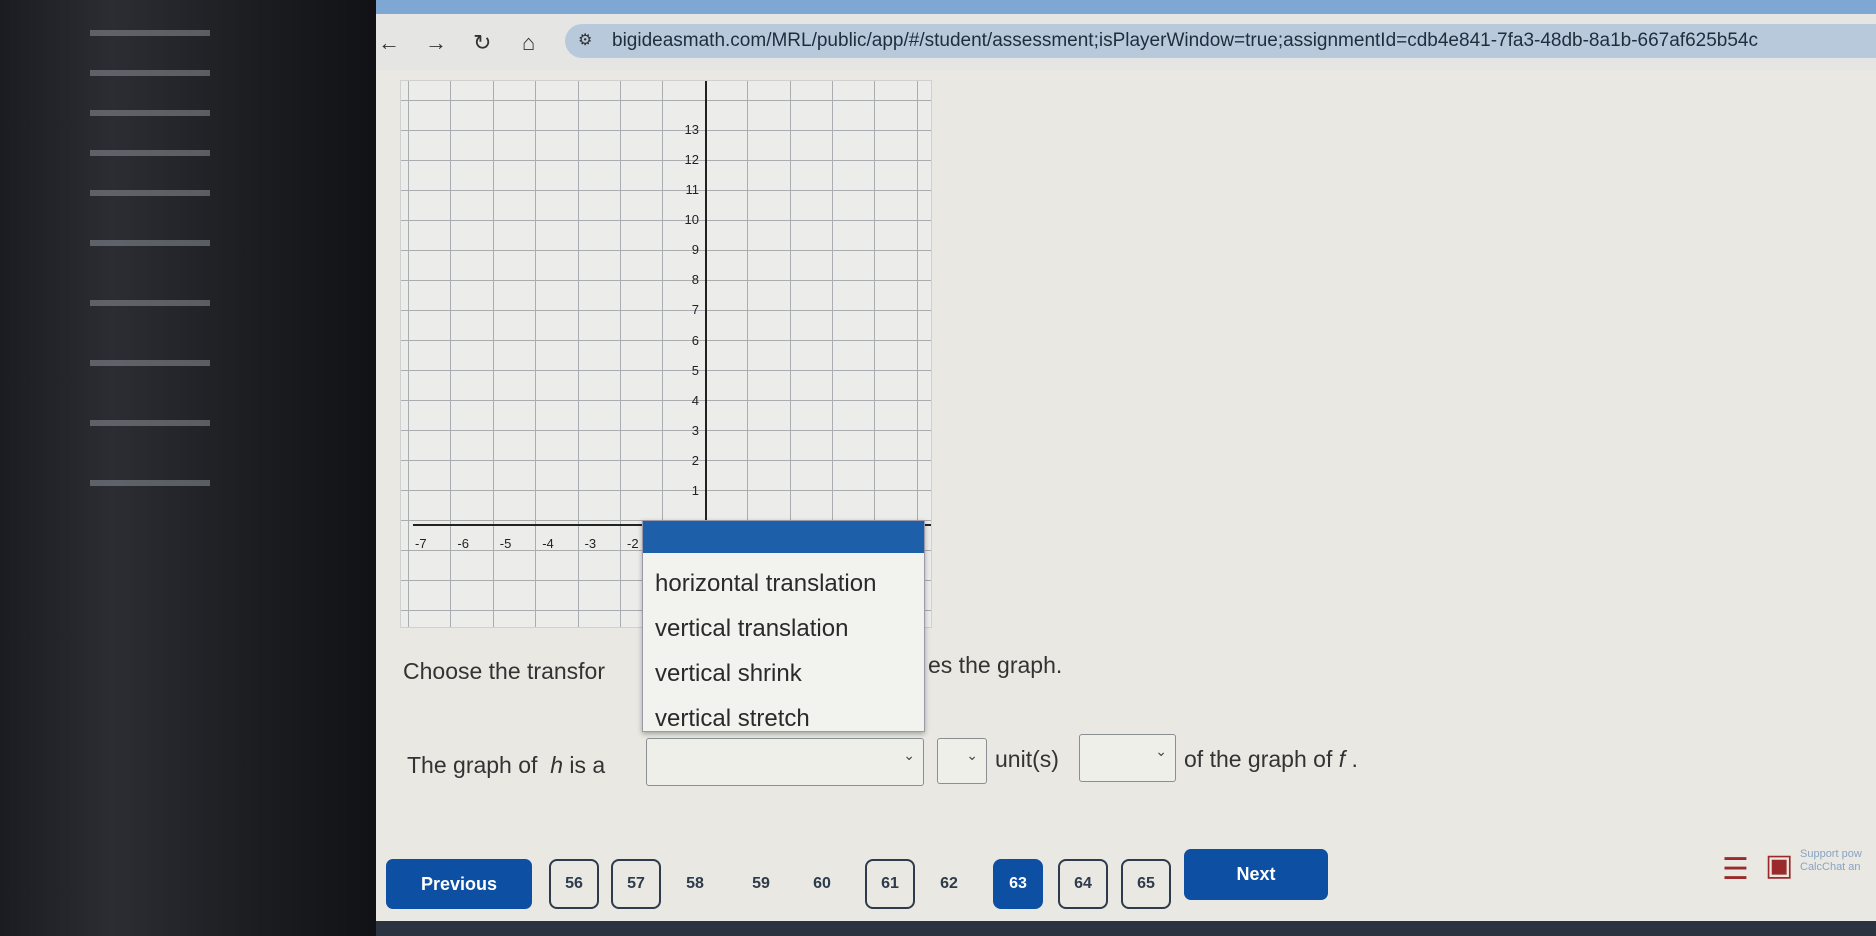  I want to click on page-button-64: 64, so click(1083, 884).